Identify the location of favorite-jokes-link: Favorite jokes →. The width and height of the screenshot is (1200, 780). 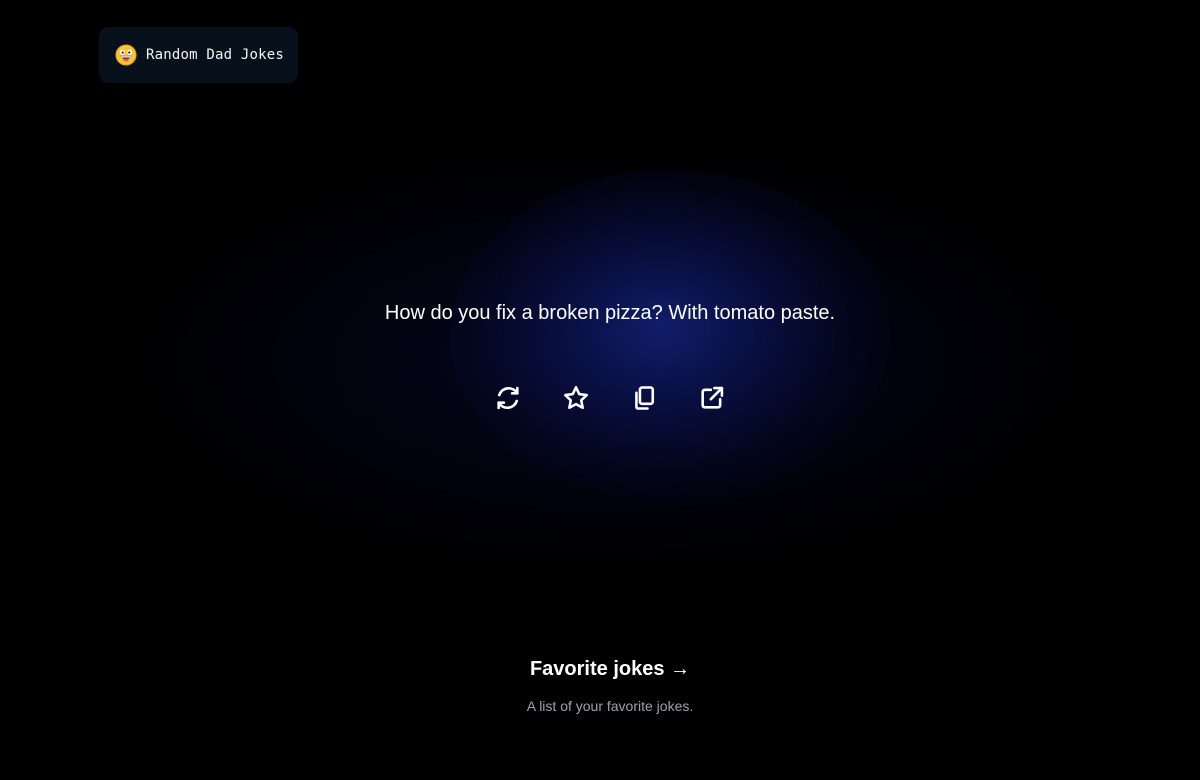
(600, 669).